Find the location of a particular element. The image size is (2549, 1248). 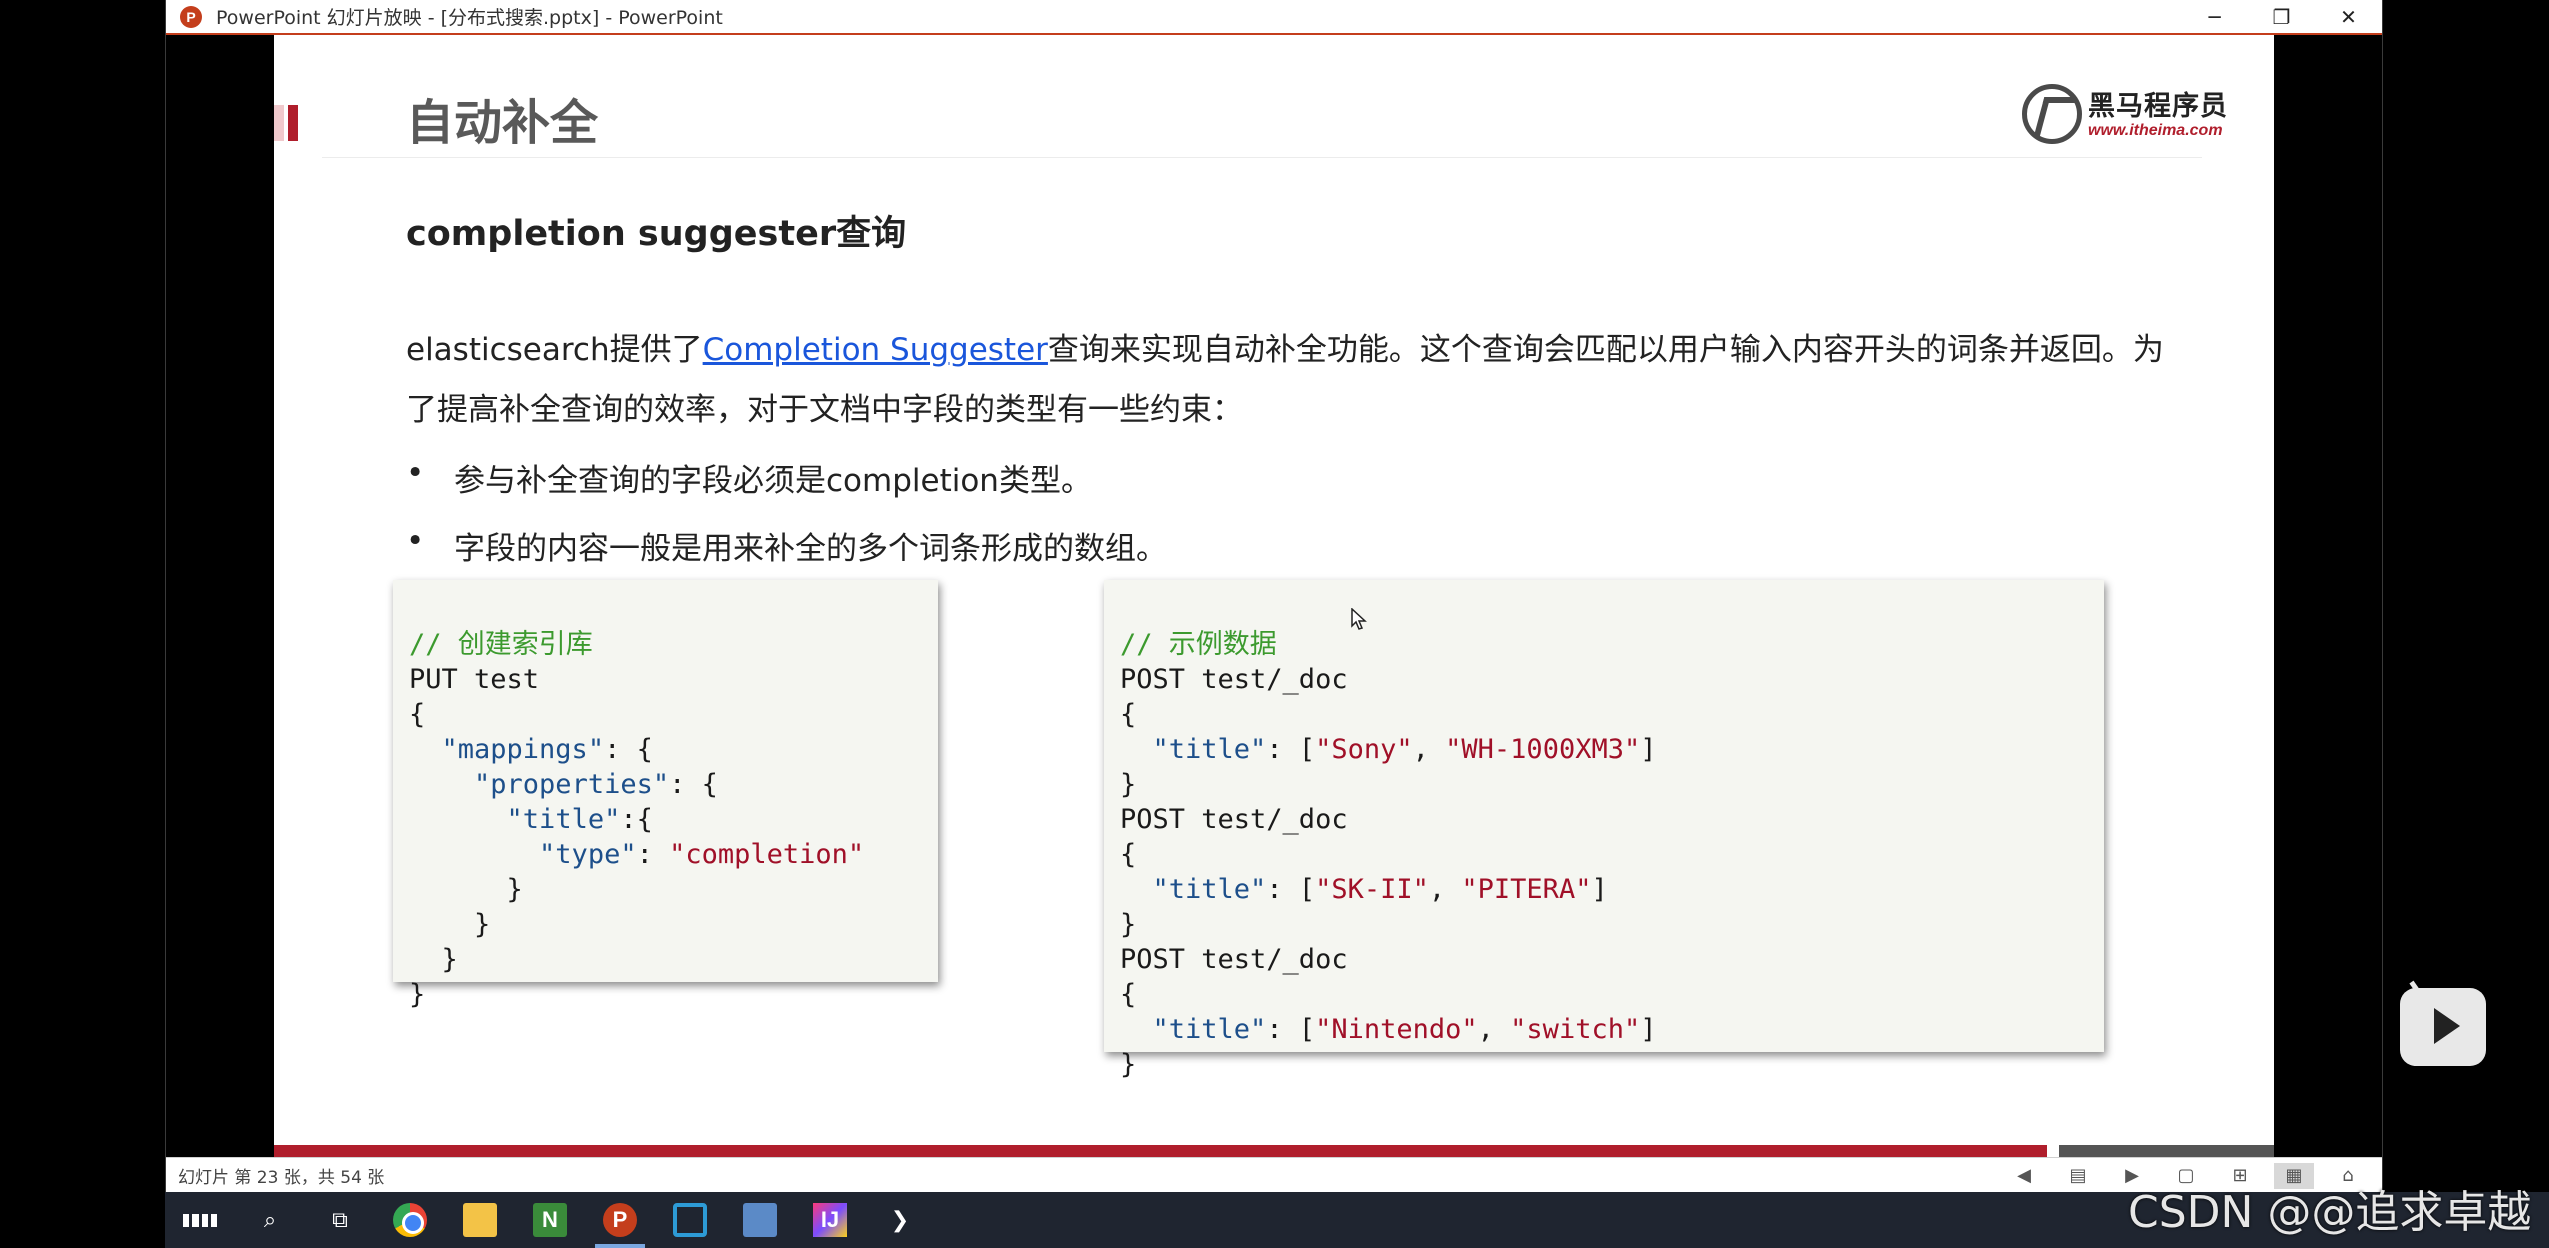

code-line: PUT test is located at coordinates (474, 679).